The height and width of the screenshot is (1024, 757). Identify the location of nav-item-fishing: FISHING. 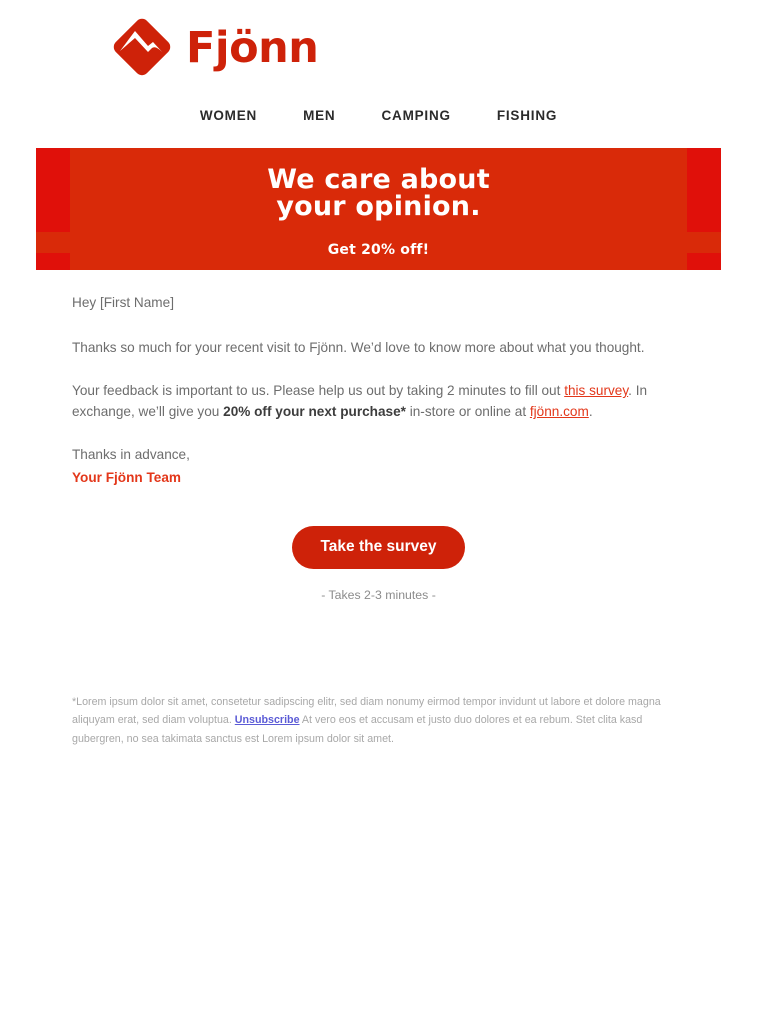
(527, 115).